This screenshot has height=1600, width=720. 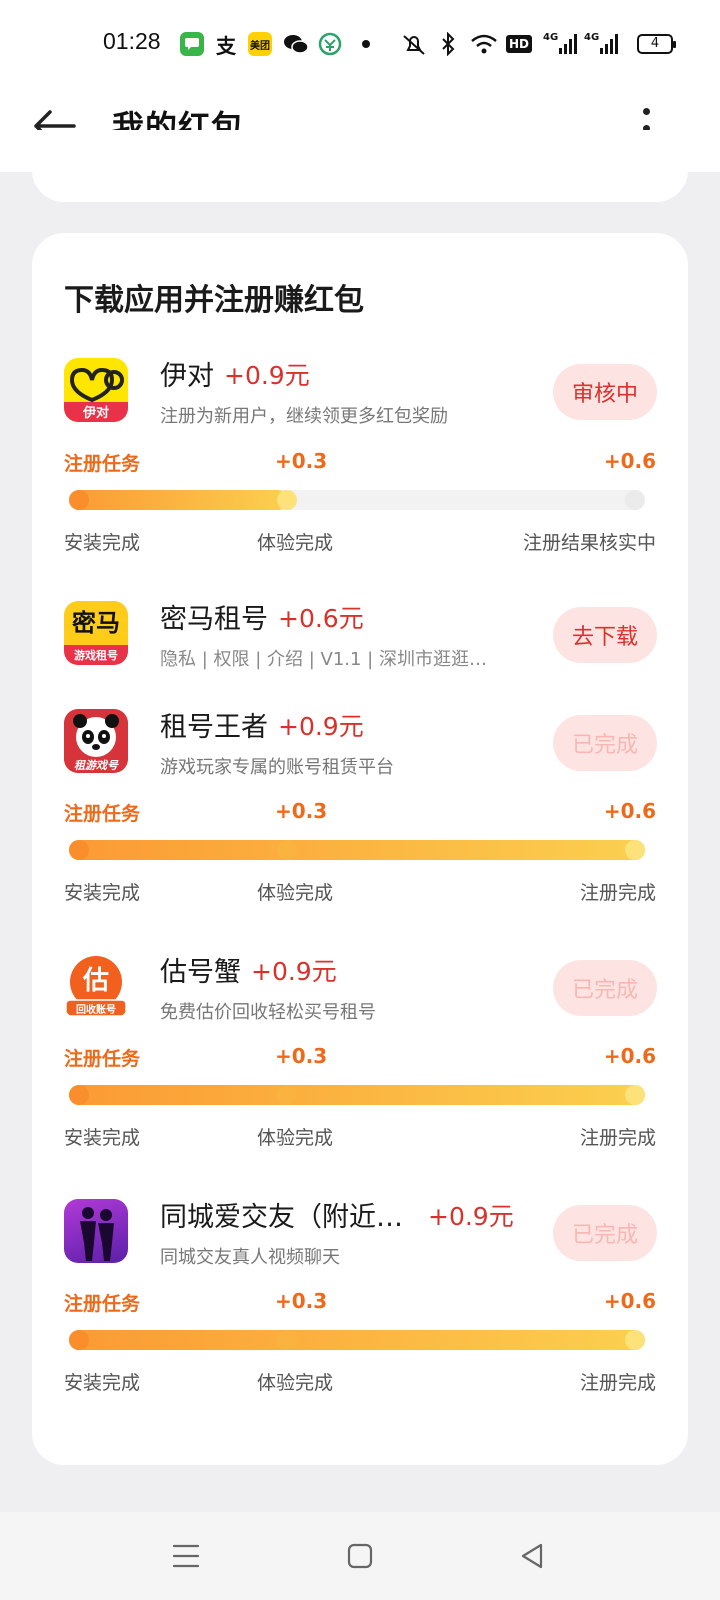 I want to click on app-icon-text: 估, so click(x=95, y=981).